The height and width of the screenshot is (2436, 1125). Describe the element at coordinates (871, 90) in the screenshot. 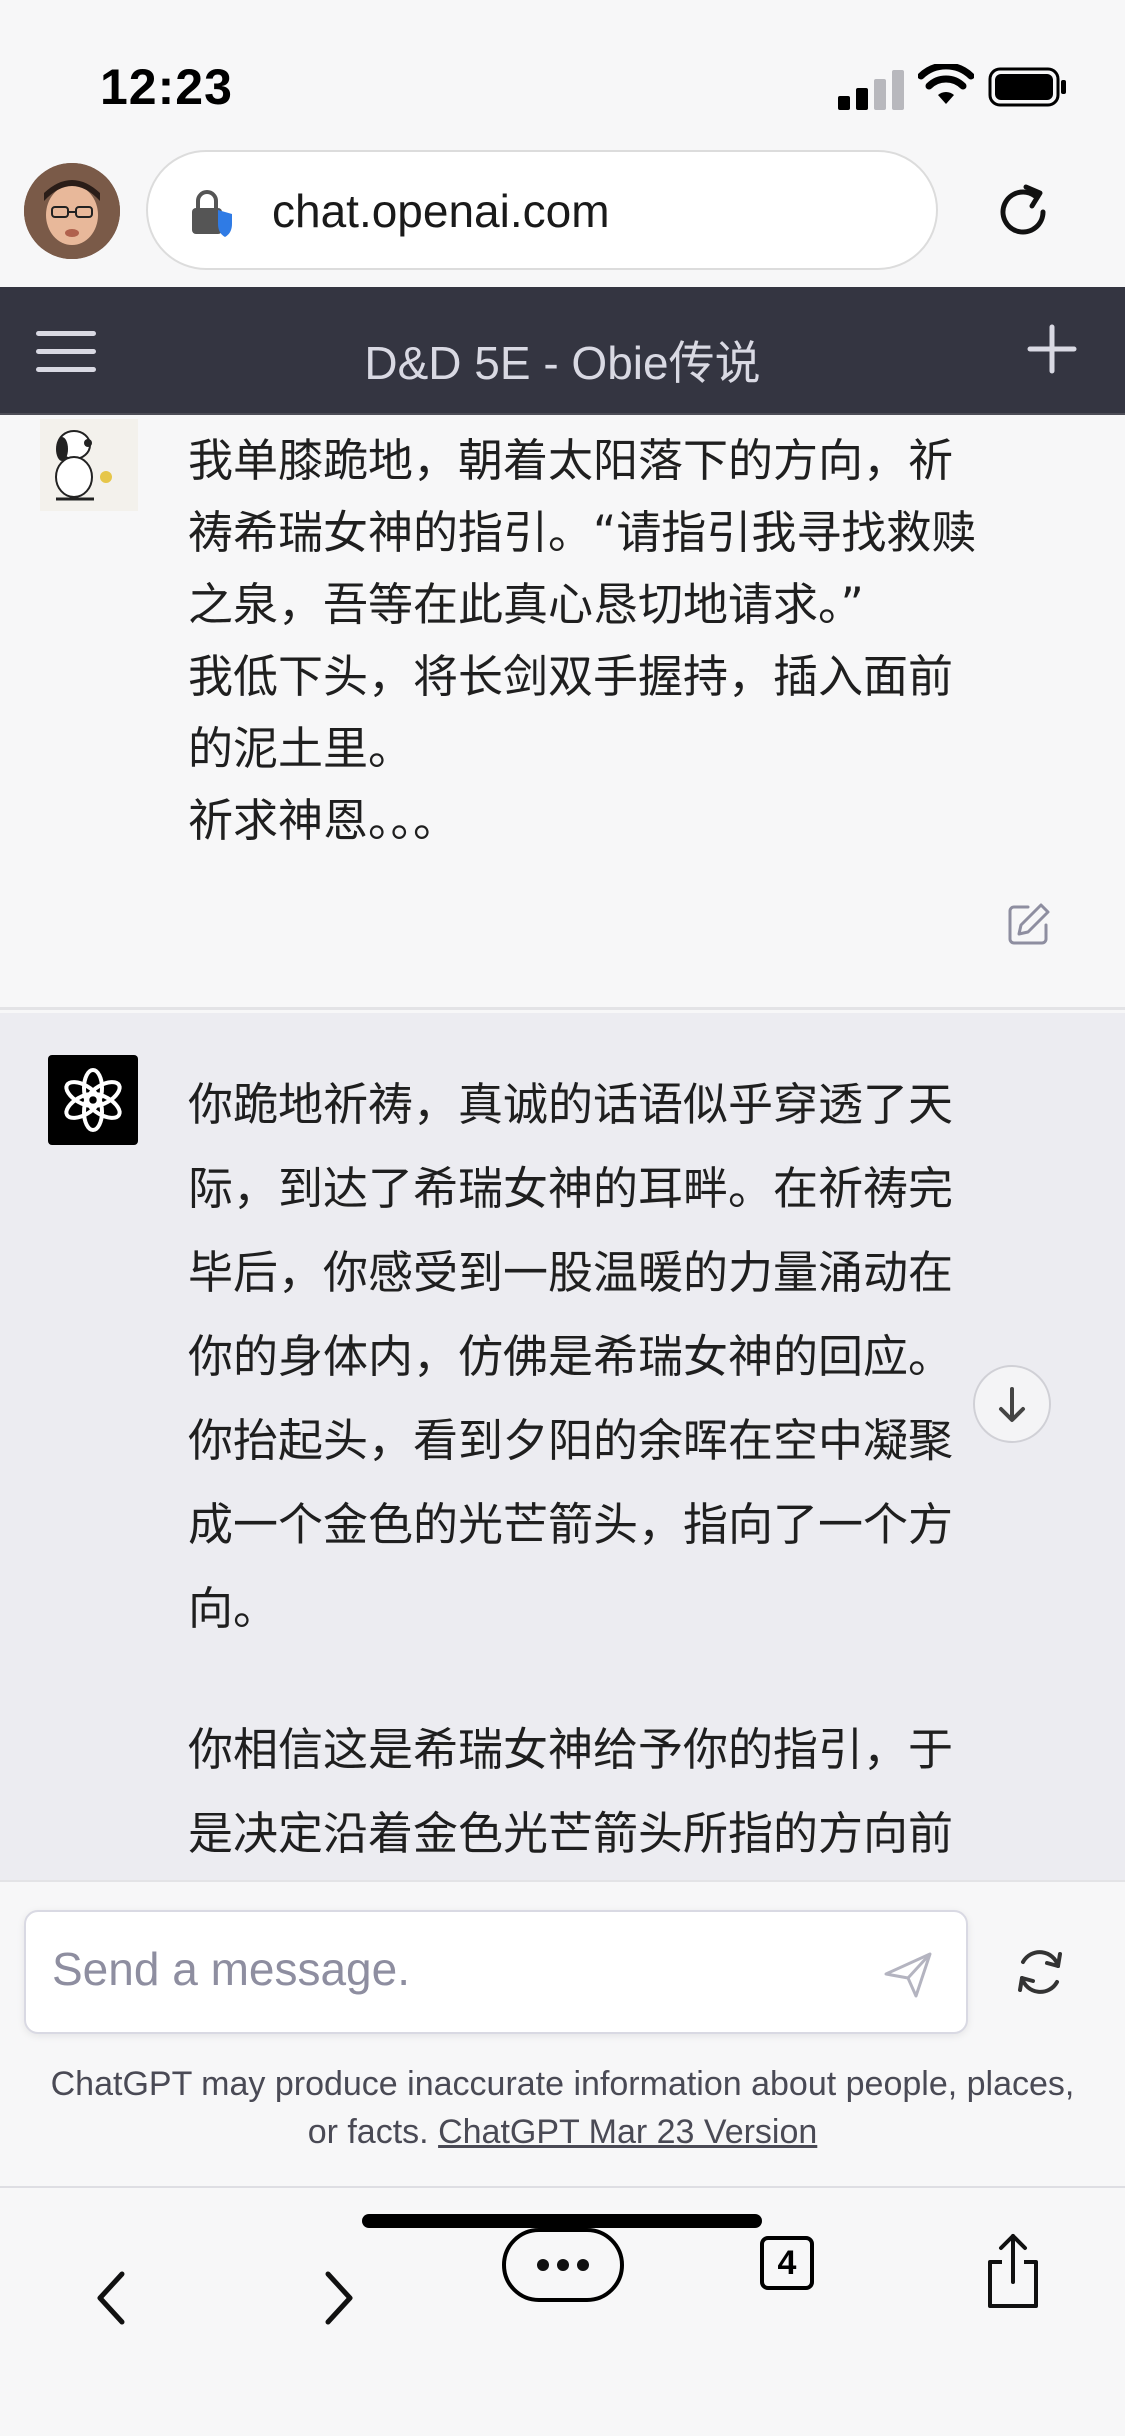

I see `cellular-signal-icon` at that location.